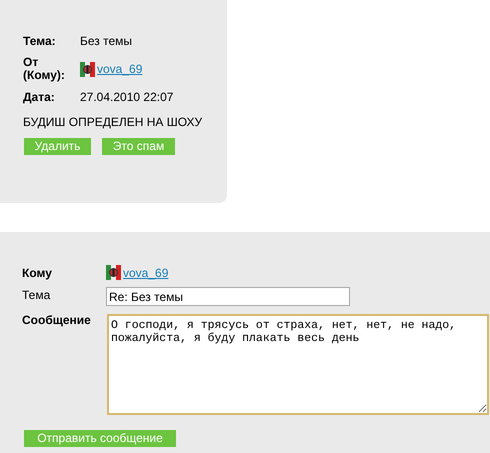 Image resolution: width=490 pixels, height=453 pixels. Describe the element at coordinates (39, 97) in the screenshot. I see `field-label: Дата:` at that location.